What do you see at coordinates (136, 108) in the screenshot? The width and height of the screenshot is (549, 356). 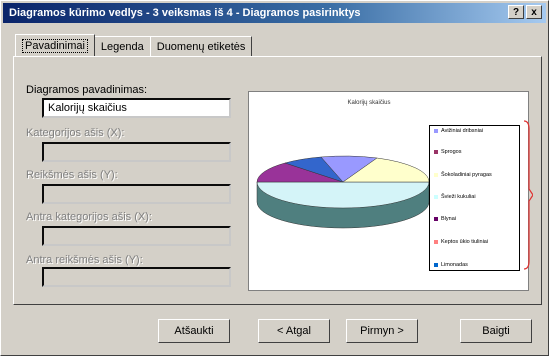 I see `chart-title-field: Kalorijų skaičius` at bounding box center [136, 108].